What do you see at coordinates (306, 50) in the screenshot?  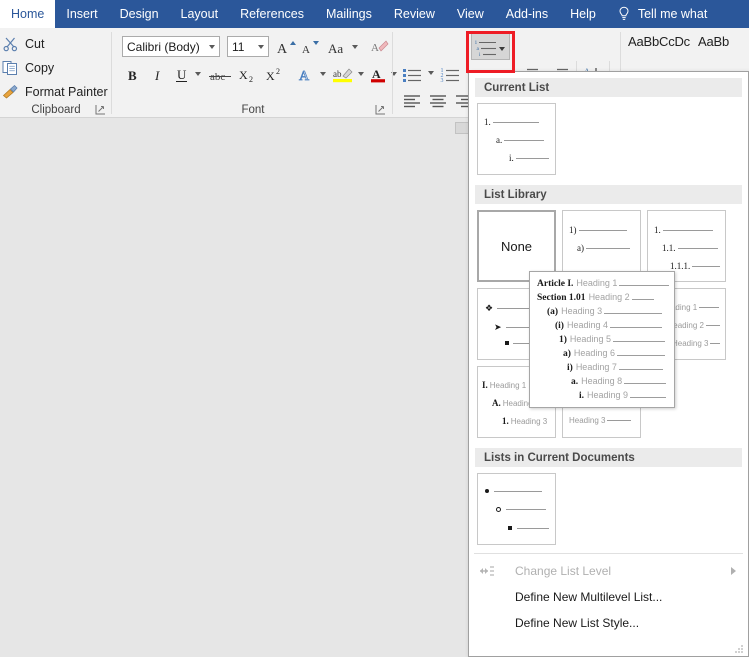 I see `svg-text: A` at bounding box center [306, 50].